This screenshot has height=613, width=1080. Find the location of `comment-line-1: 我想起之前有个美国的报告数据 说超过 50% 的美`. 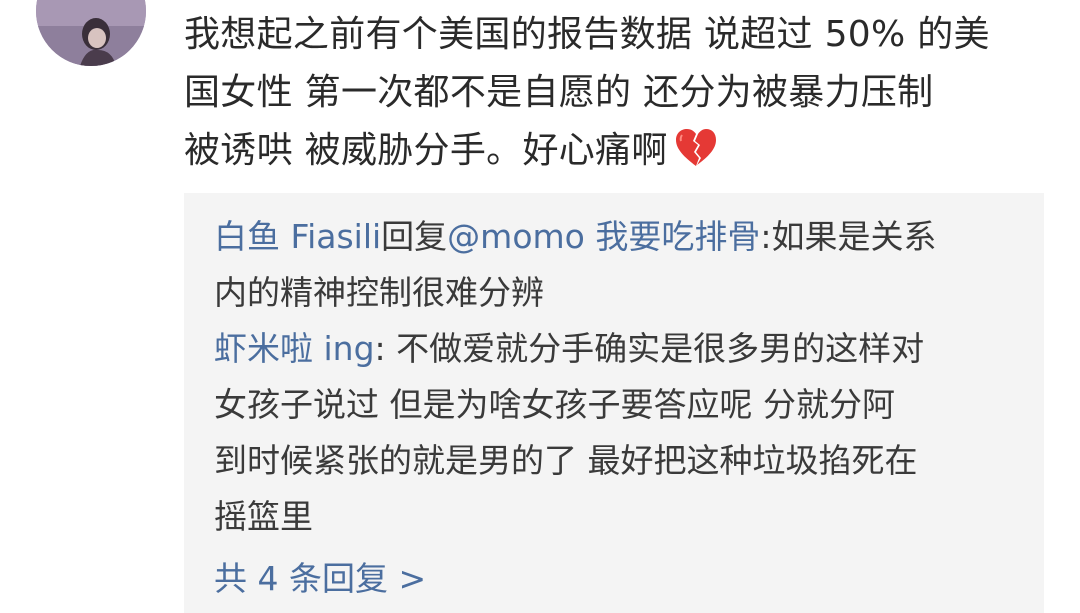

comment-line-1: 我想起之前有个美国的报告数据 说超过 50% 的美 is located at coordinates (587, 34).